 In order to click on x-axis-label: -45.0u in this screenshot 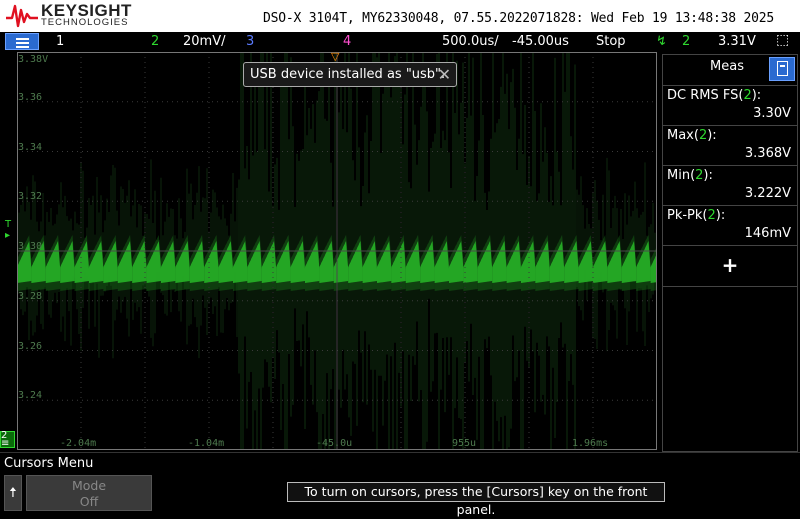, I will do `click(334, 443)`.